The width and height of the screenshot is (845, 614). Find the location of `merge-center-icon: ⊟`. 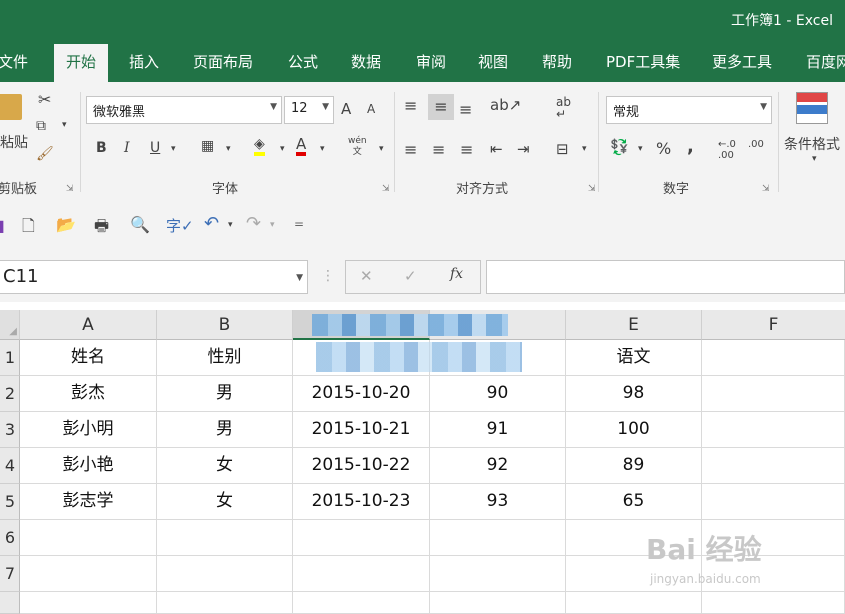

merge-center-icon: ⊟ is located at coordinates (562, 149).